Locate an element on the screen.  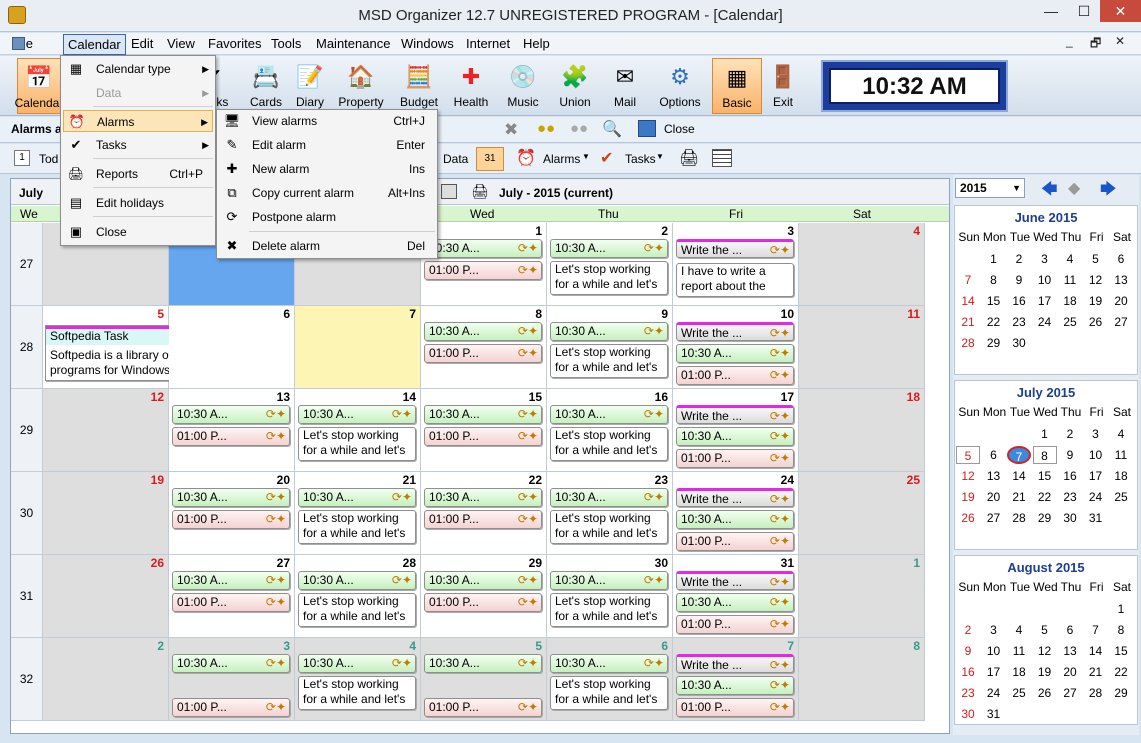
toolbar-property-button: 🏠 Property is located at coordinates (361, 86).